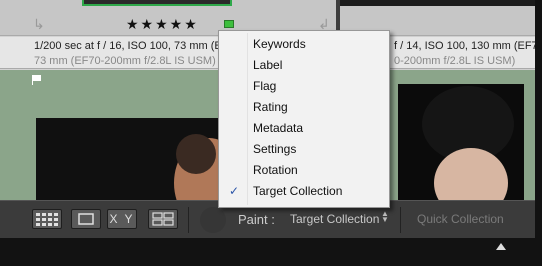 The height and width of the screenshot is (266, 542). I want to click on menu-item-label: Keywords, so click(279, 44).